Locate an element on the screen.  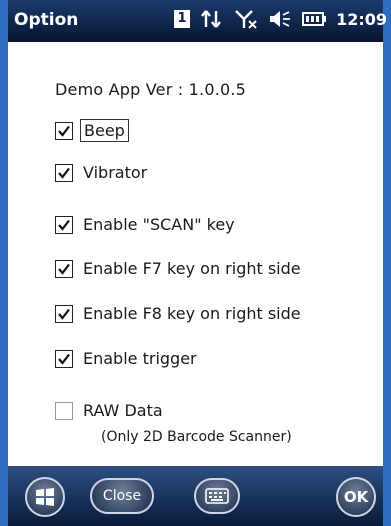
option-scan-key: Enable "SCAN" key is located at coordinates (146, 224).